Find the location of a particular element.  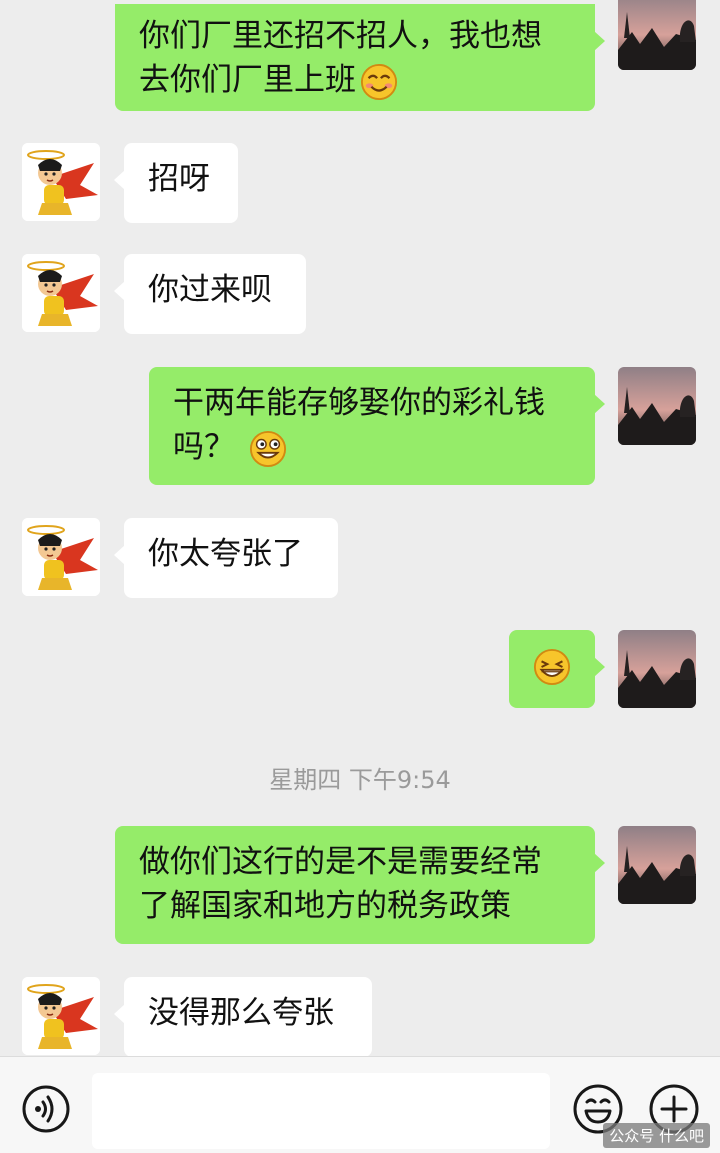

watermark-label: 公众号 什么吧 is located at coordinates (656, 1135).